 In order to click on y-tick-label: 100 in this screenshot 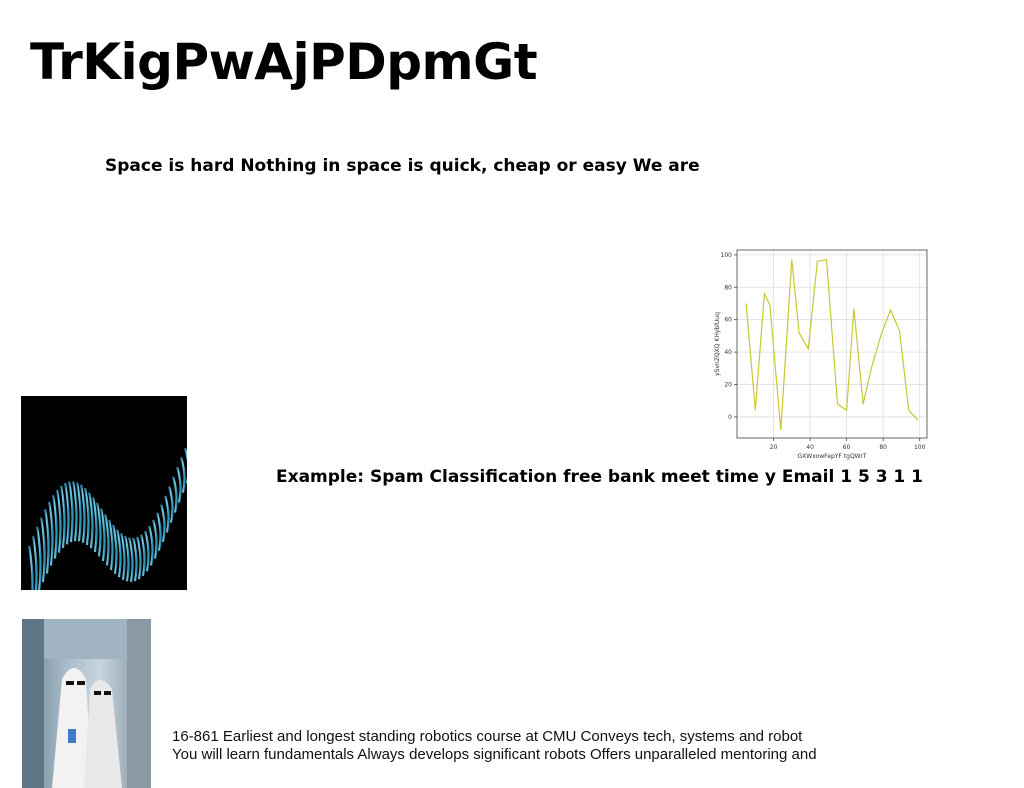, I will do `click(727, 255)`.